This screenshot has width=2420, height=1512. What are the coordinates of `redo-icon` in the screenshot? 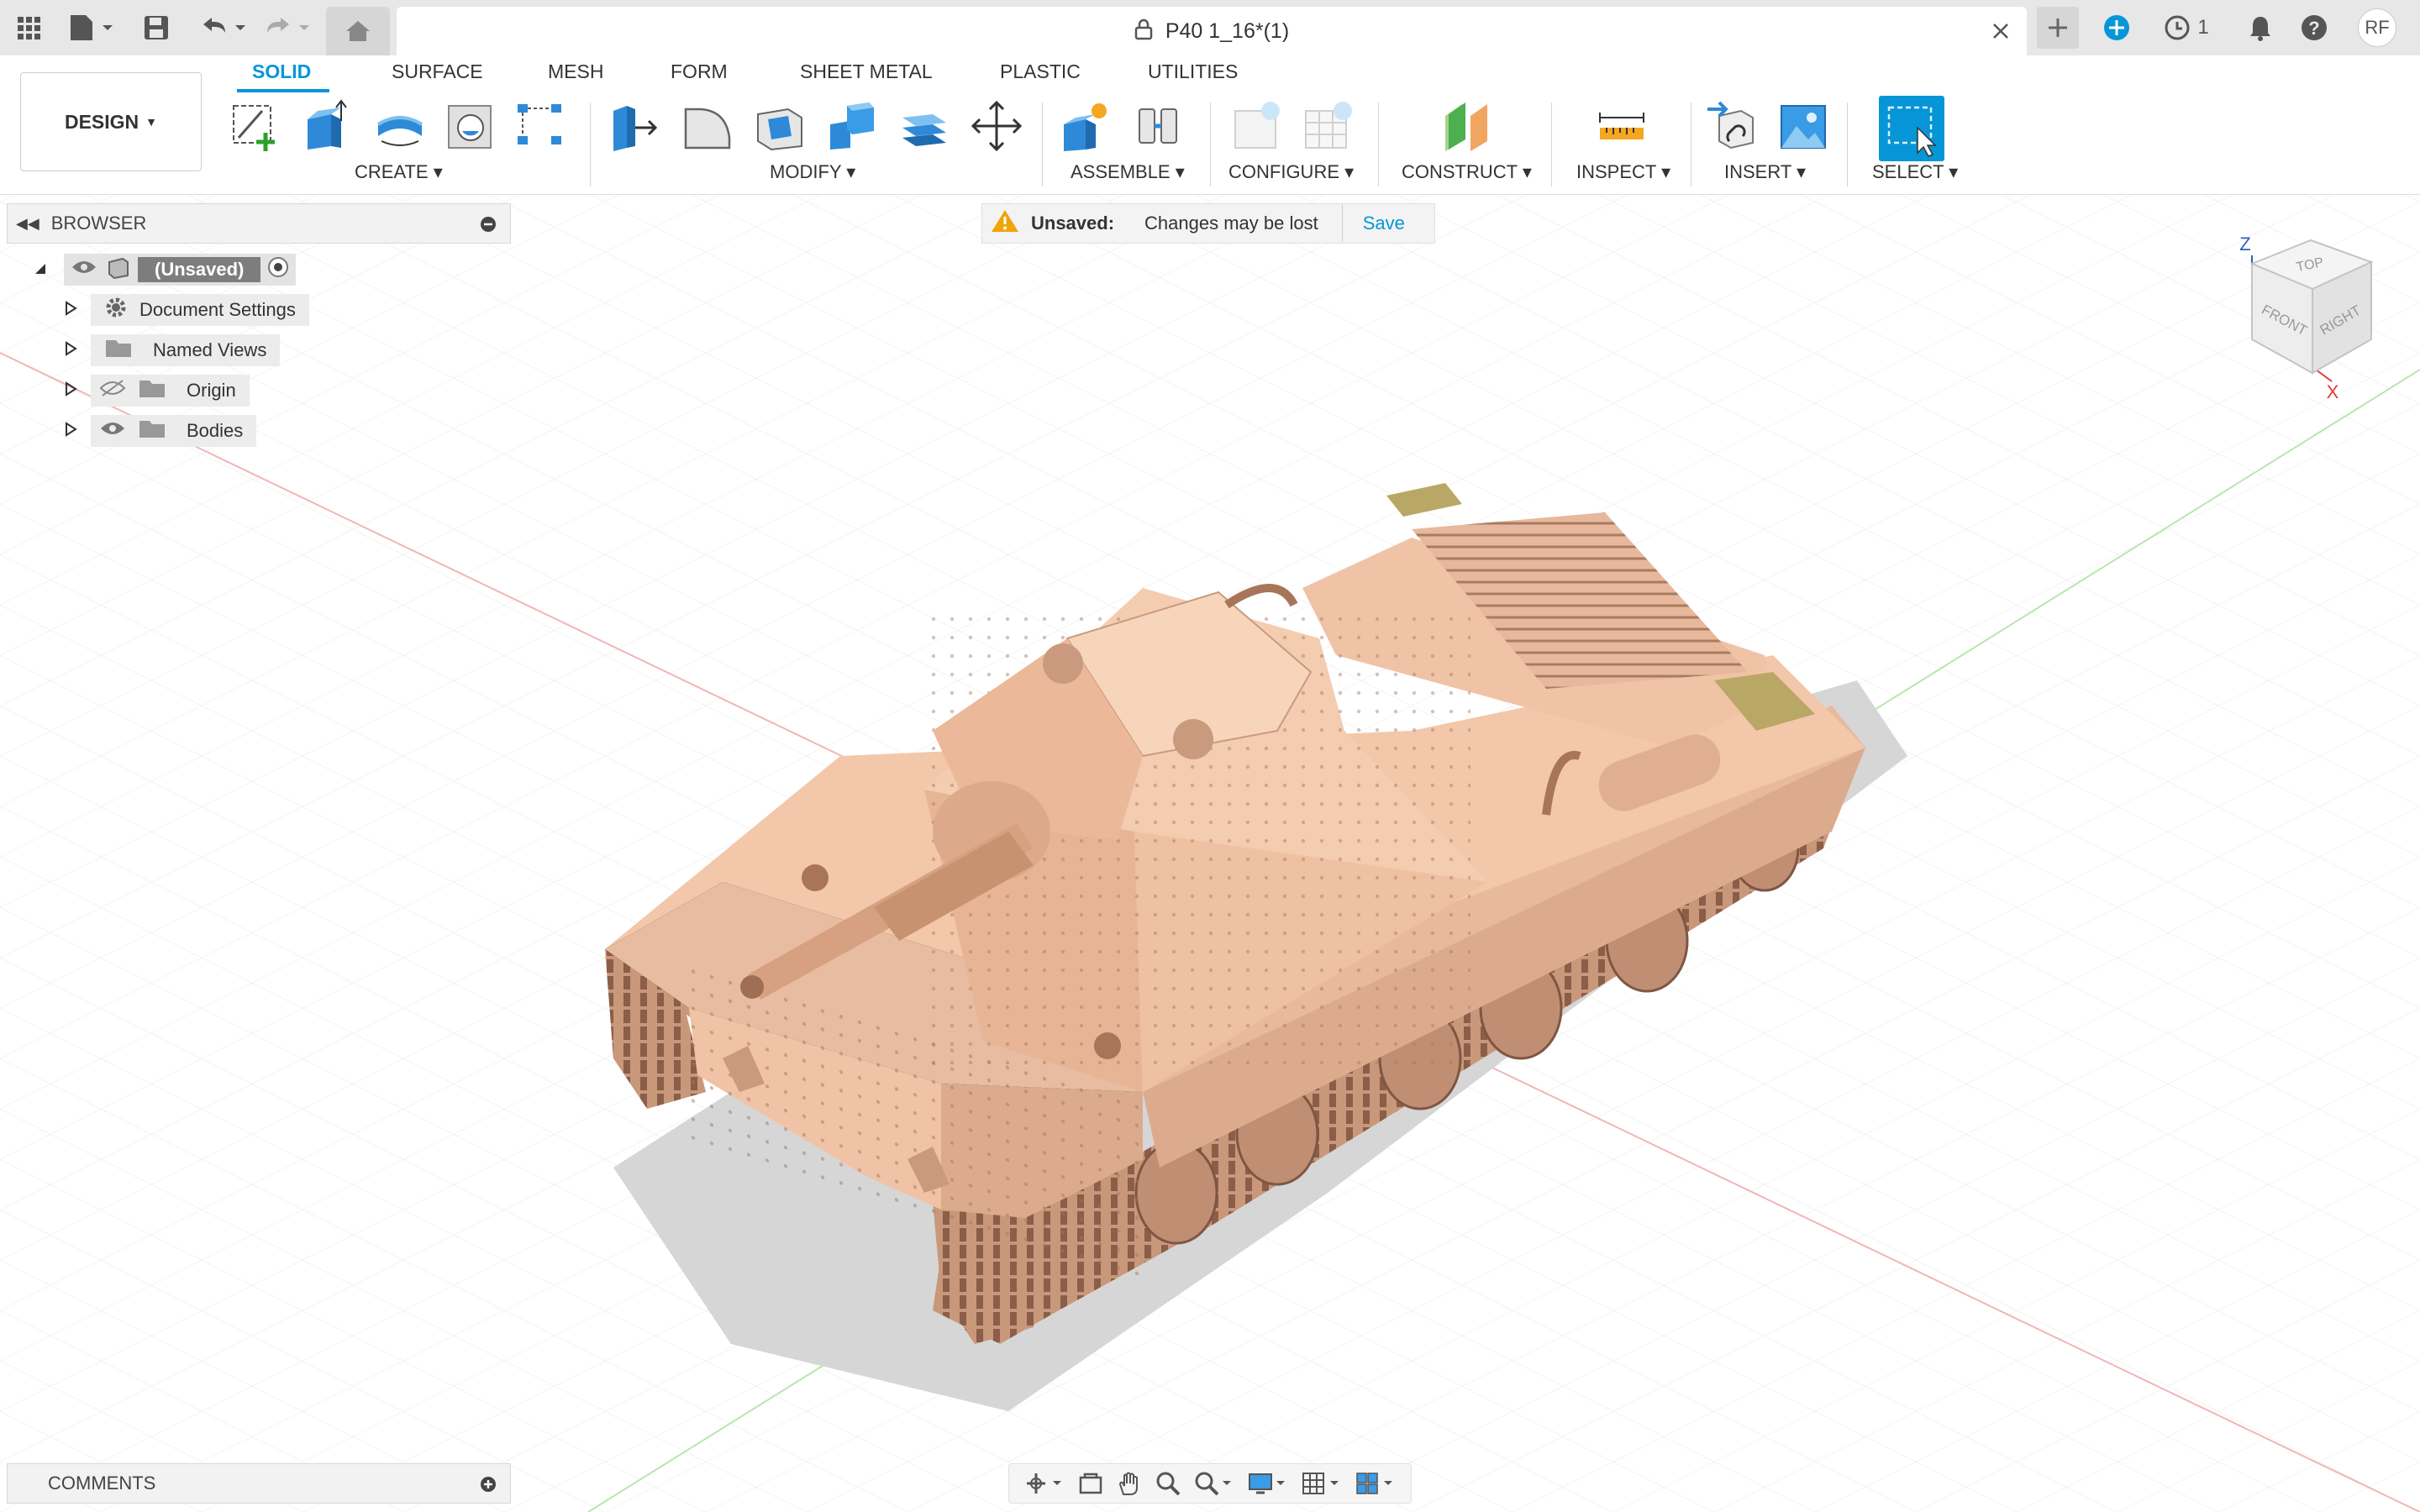 It's located at (289, 27).